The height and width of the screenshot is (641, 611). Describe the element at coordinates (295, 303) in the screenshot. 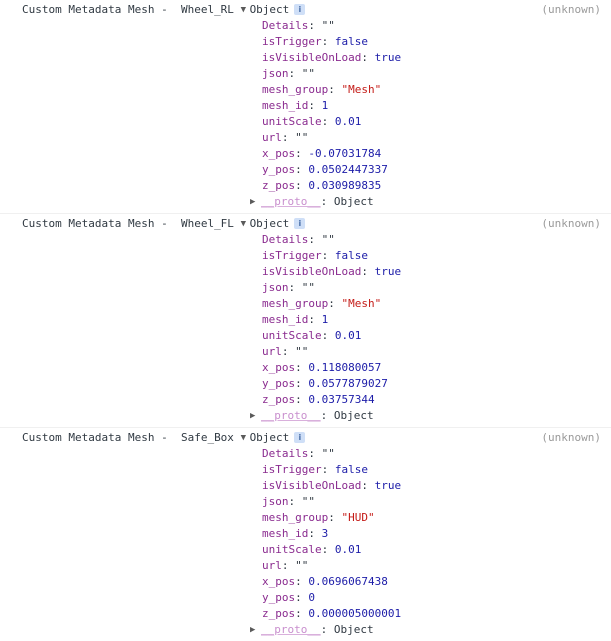

I see `property-name: mesh_group` at that location.